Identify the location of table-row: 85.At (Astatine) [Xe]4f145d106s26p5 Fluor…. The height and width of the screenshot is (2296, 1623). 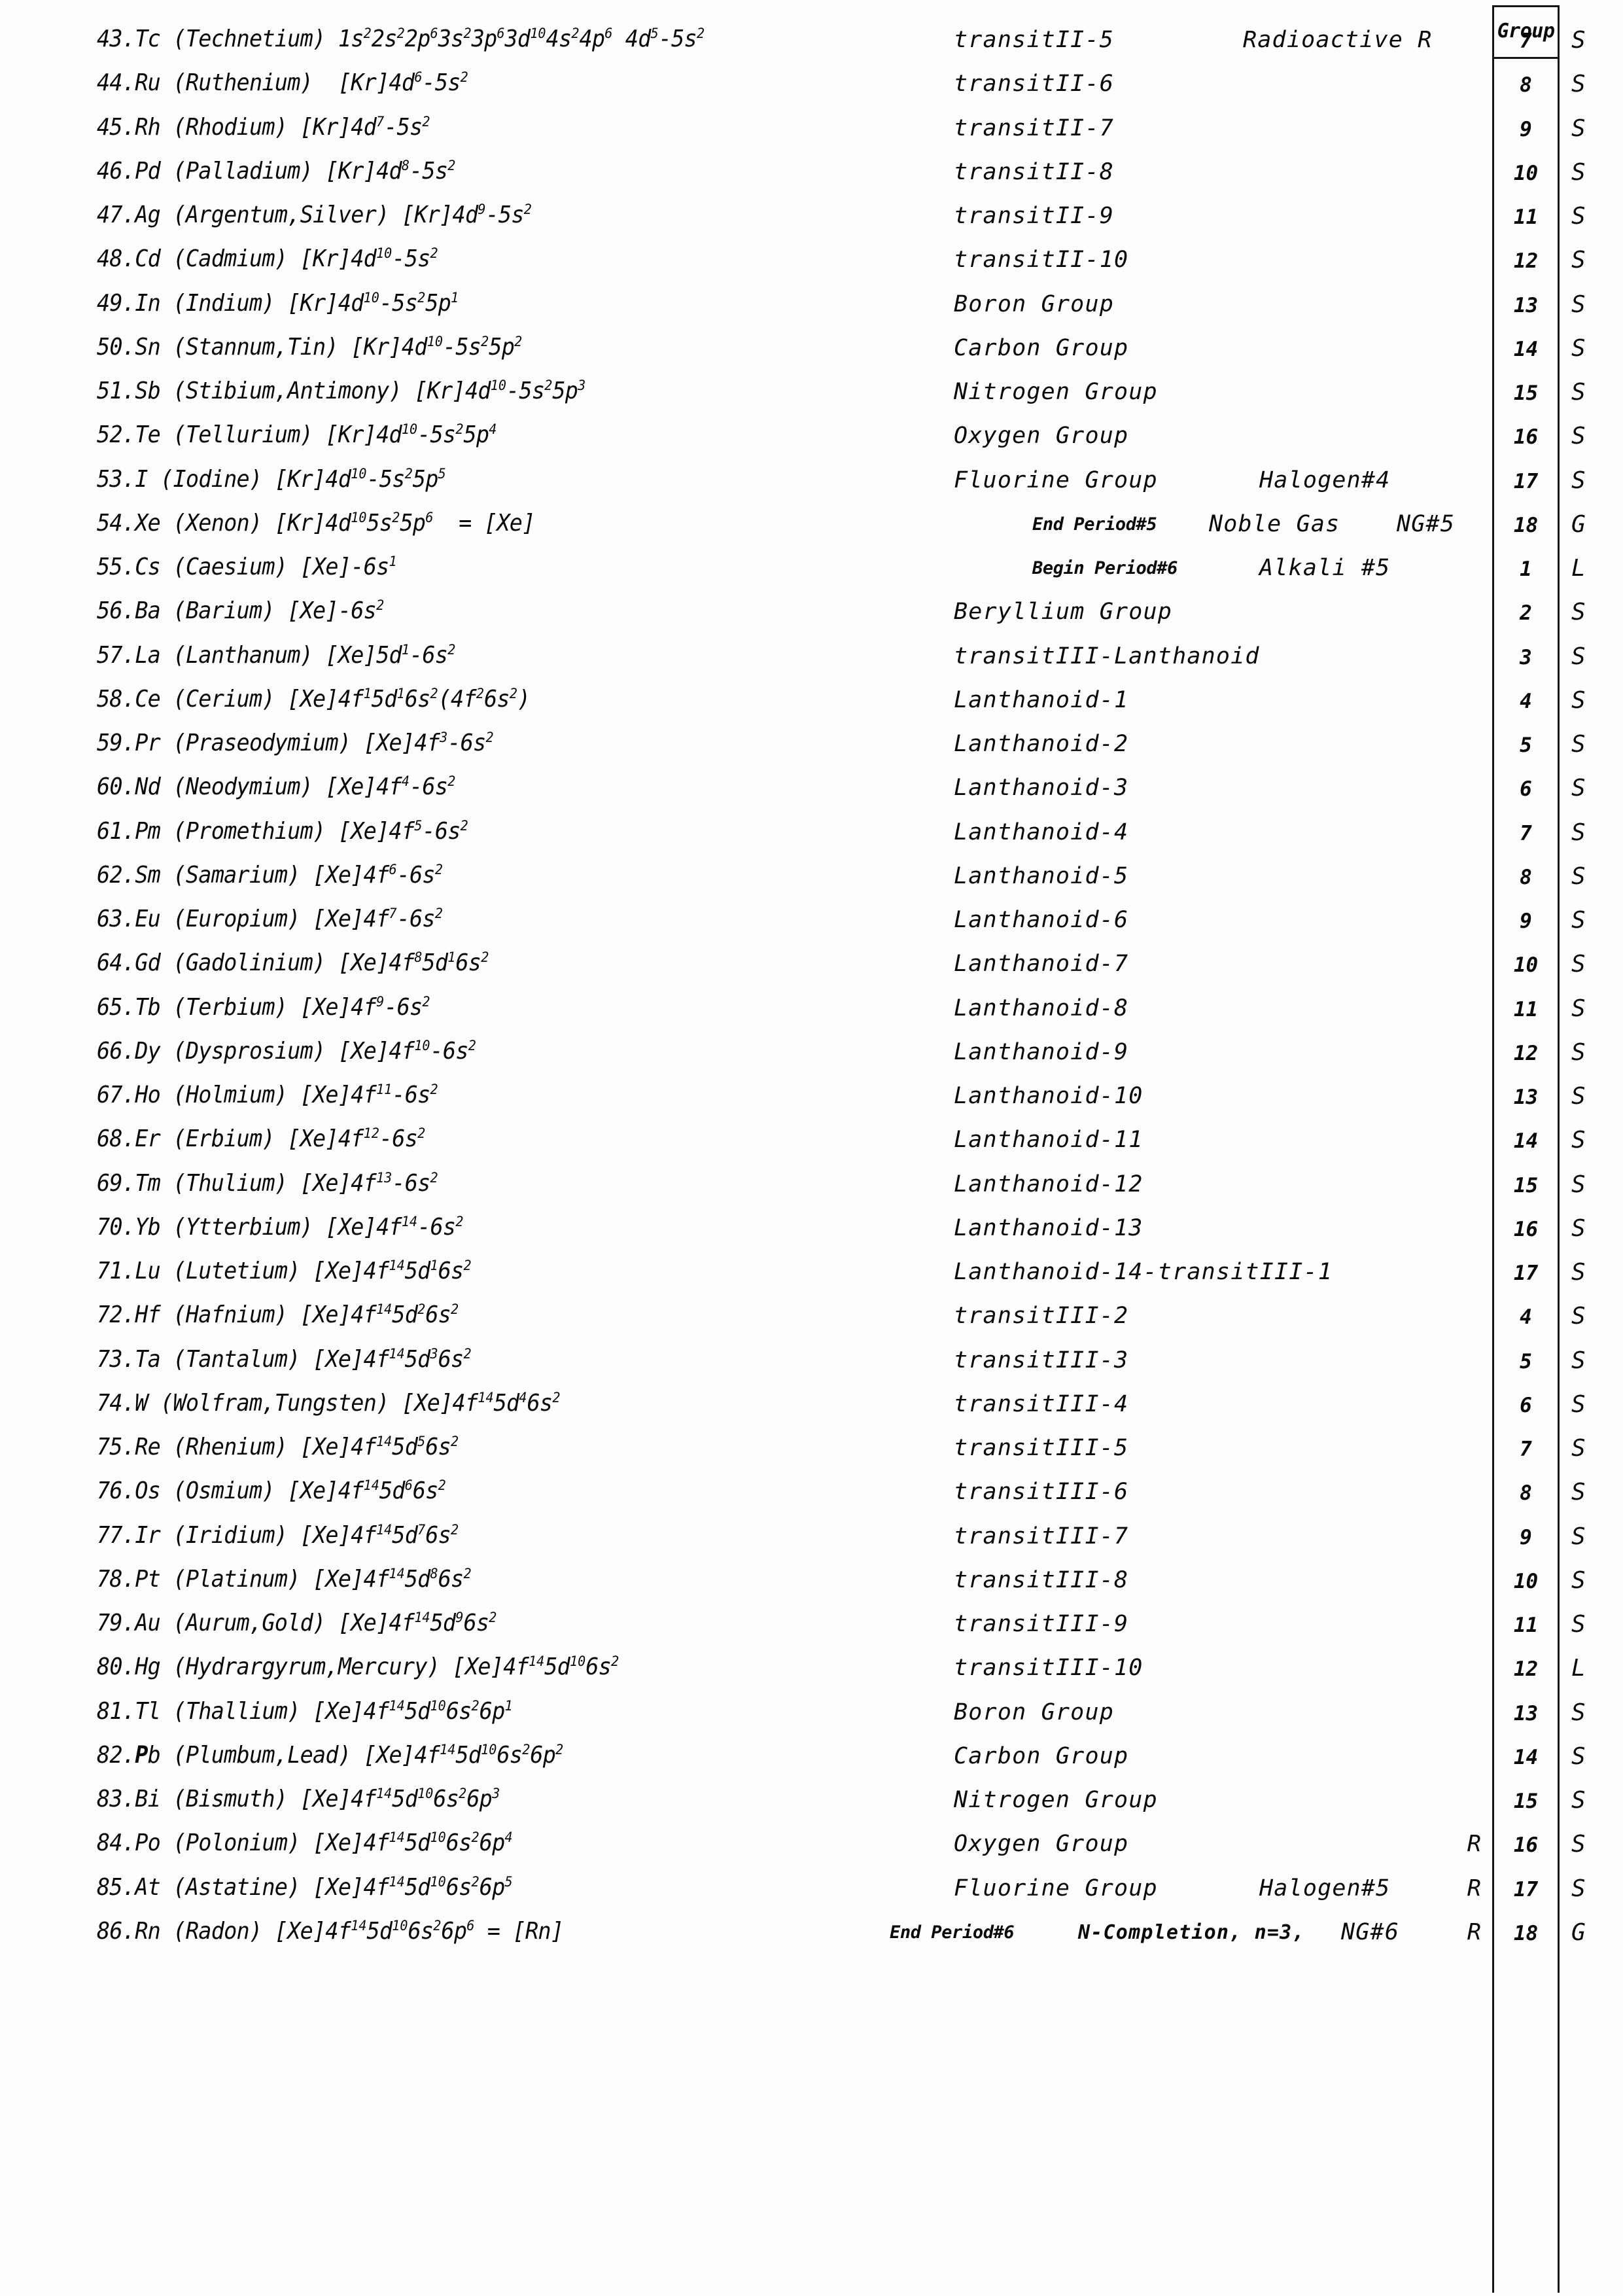
(812, 1898).